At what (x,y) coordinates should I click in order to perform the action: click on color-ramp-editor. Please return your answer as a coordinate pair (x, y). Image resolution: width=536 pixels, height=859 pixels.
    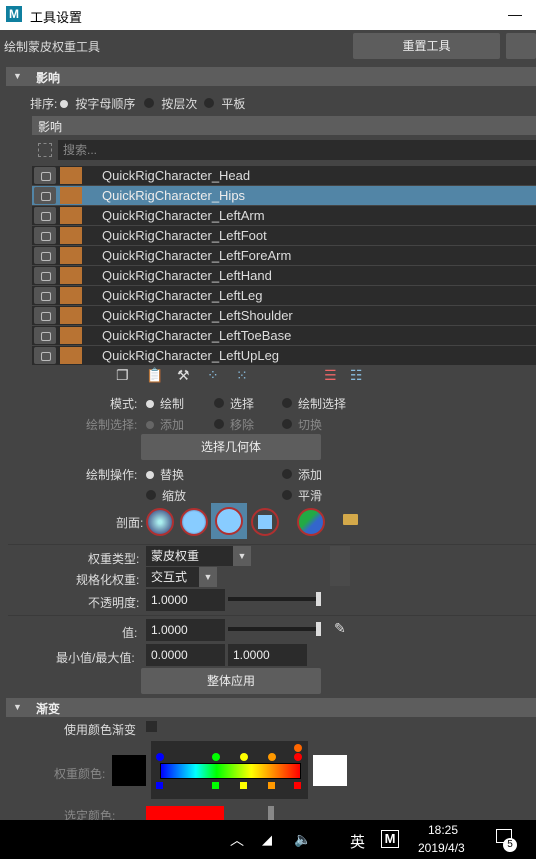
    Looking at the image, I should click on (229, 770).